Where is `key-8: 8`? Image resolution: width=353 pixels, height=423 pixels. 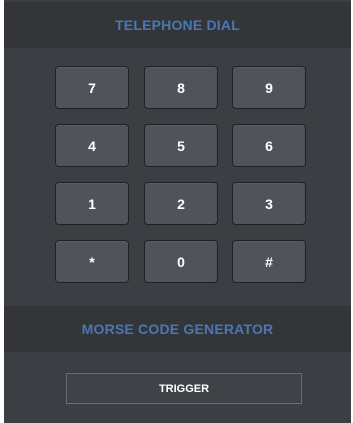
key-8: 8 is located at coordinates (181, 87).